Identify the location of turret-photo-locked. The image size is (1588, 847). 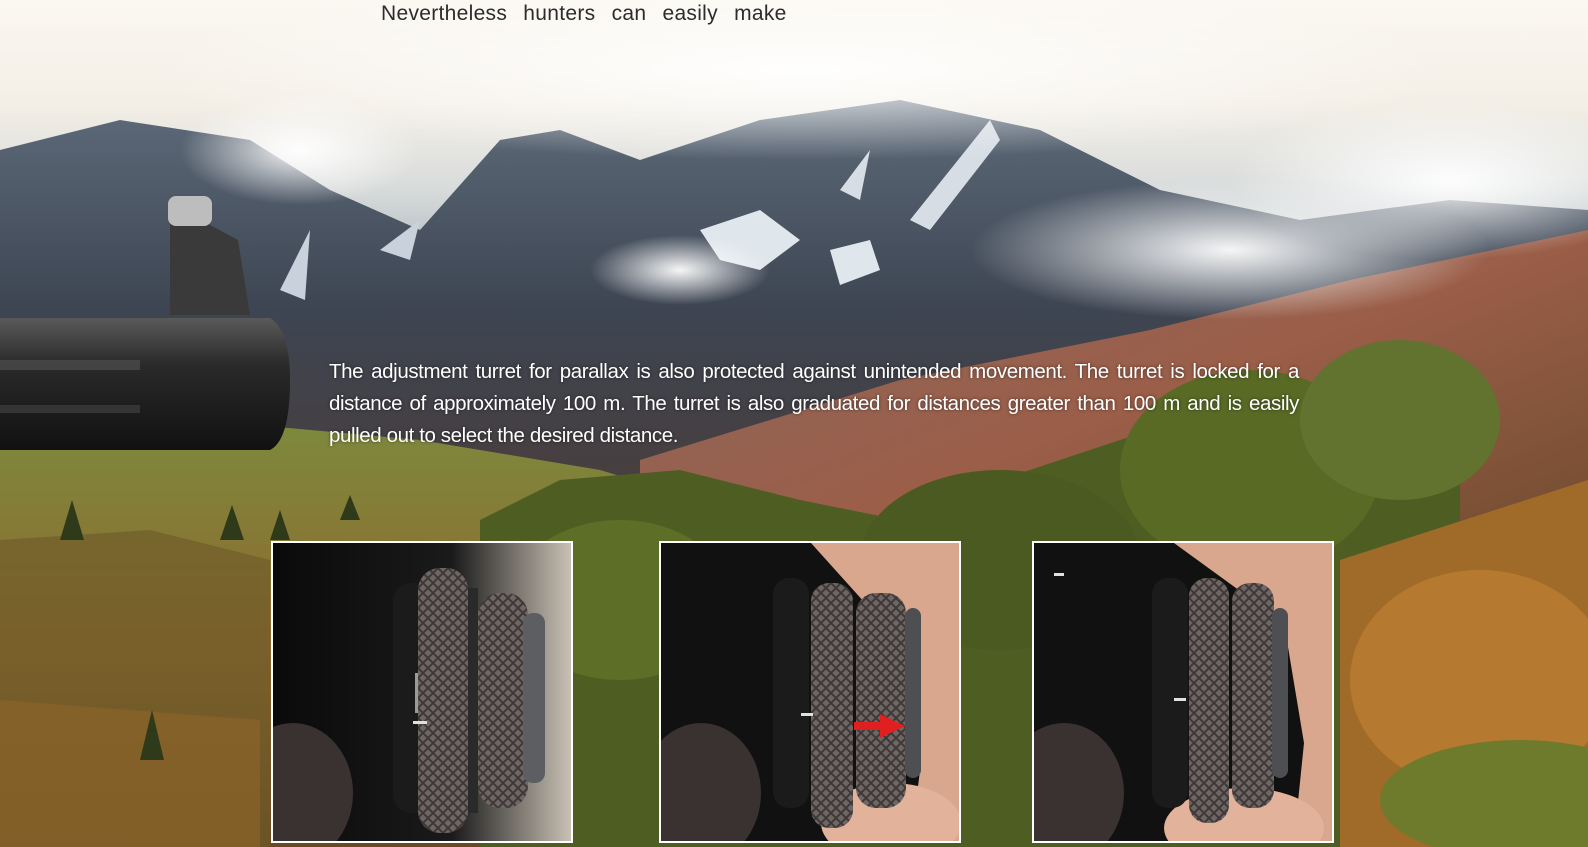
(422, 692).